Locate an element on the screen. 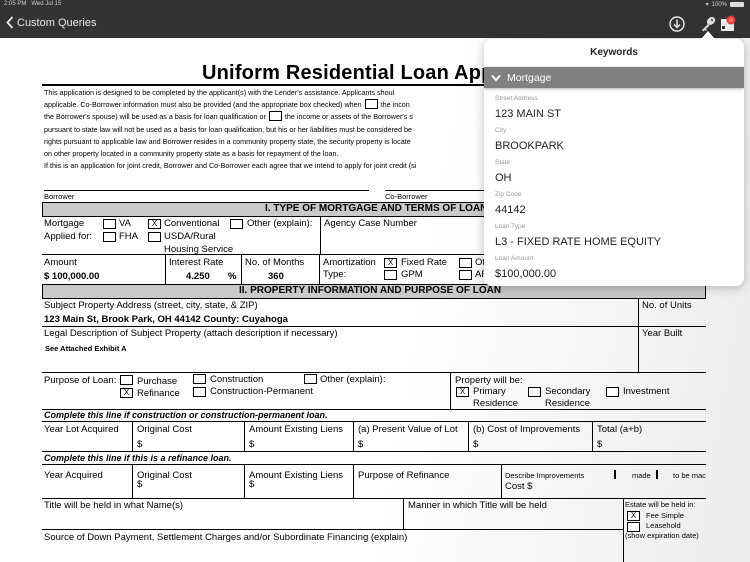  leasehold-label: Leasehold is located at coordinates (663, 525).